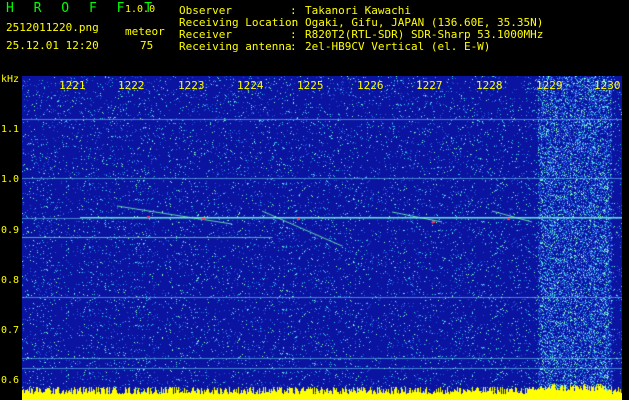  What do you see at coordinates (131, 85) in the screenshot?
I see `x-tick-label: 1222` at bounding box center [131, 85].